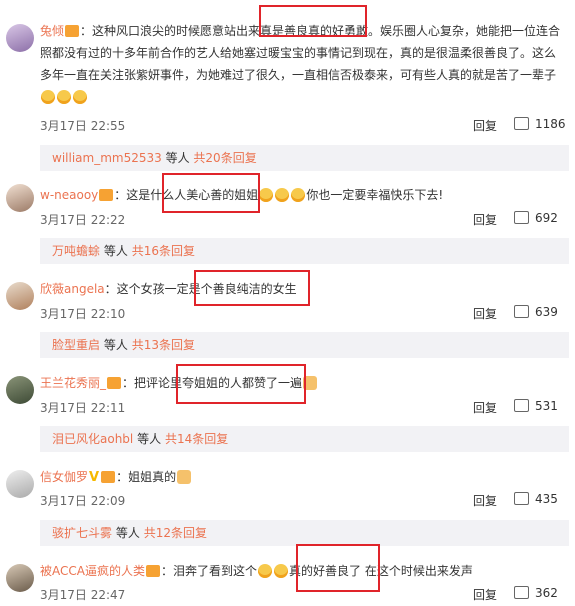  Describe the element at coordinates (52, 31) in the screenshot. I see `username: 兔倾` at that location.